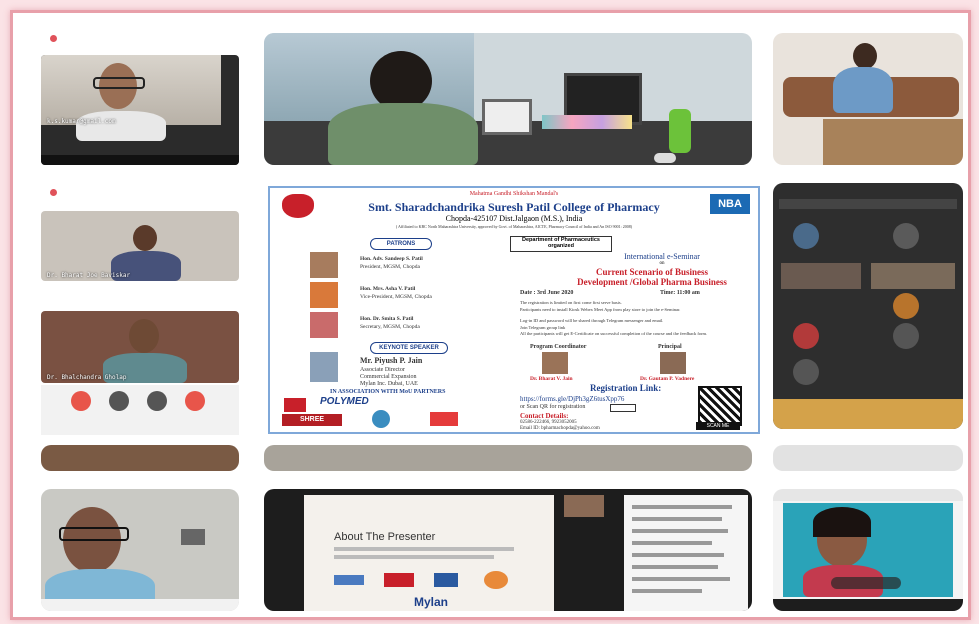  I want to click on registration-link: https://forms.gle/DjPh3gZ6tusXpp76, so click(572, 399).